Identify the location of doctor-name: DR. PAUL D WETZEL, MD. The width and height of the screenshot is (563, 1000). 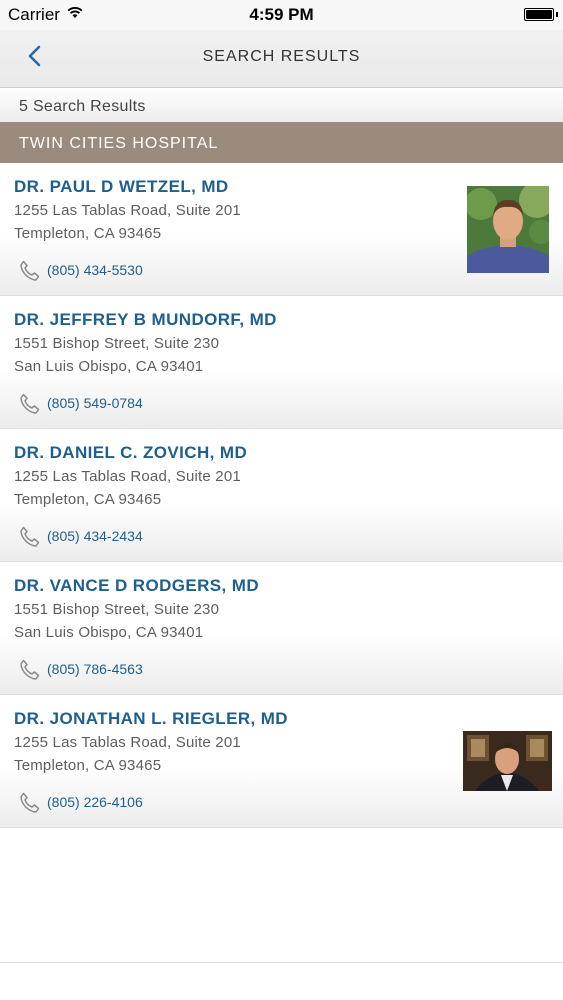
(121, 186).